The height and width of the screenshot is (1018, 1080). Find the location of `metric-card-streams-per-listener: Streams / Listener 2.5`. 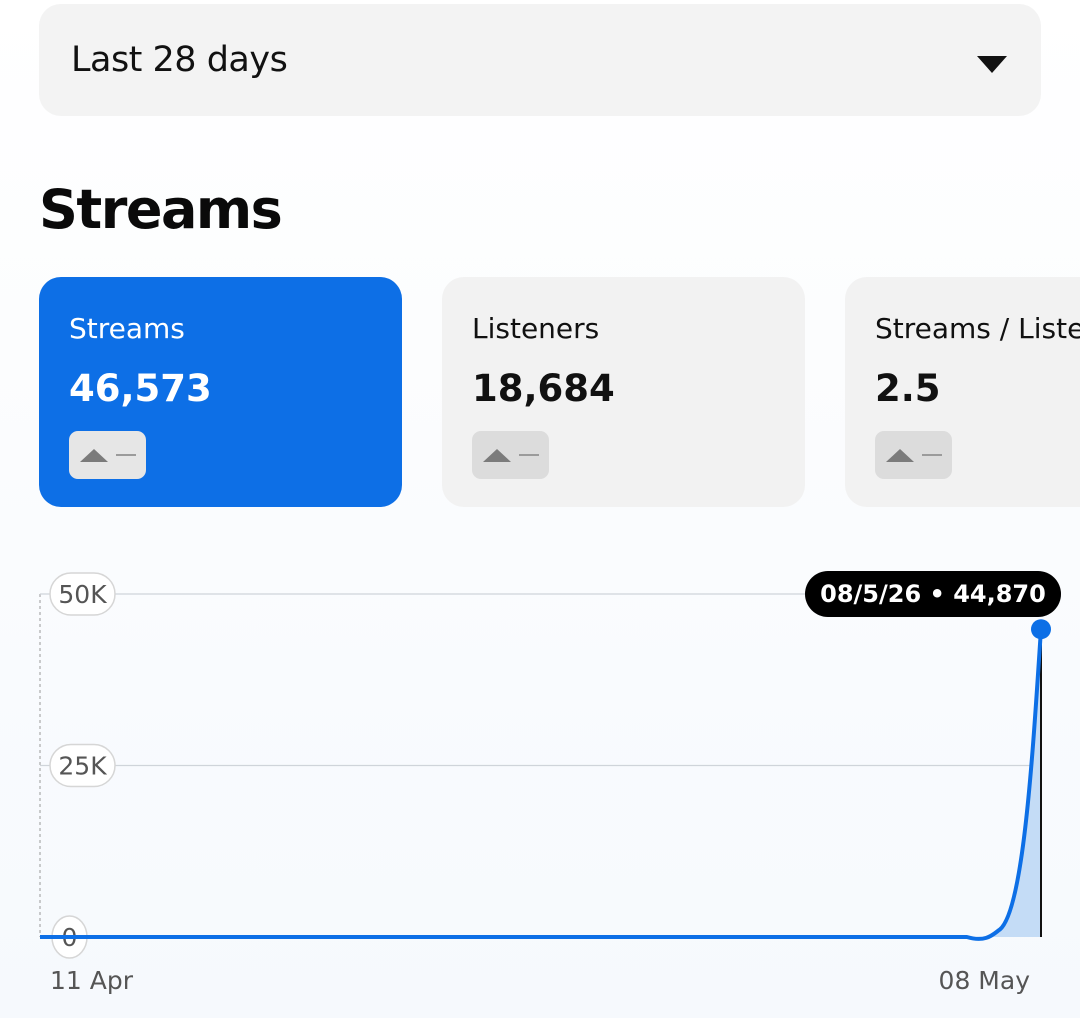

metric-card-streams-per-listener: Streams / Listener 2.5 is located at coordinates (962, 392).